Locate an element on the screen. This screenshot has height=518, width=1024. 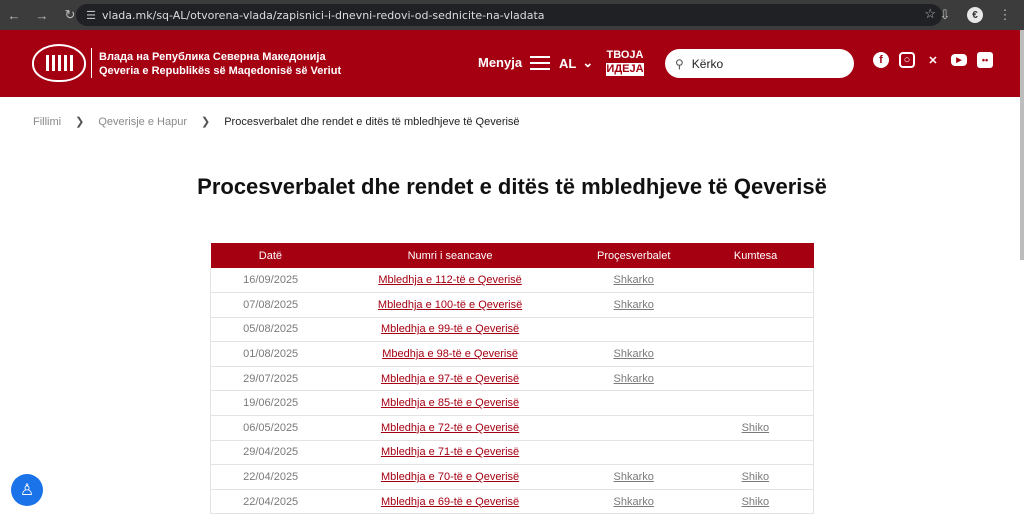
download-icon: ⇩ is located at coordinates (945, 15).